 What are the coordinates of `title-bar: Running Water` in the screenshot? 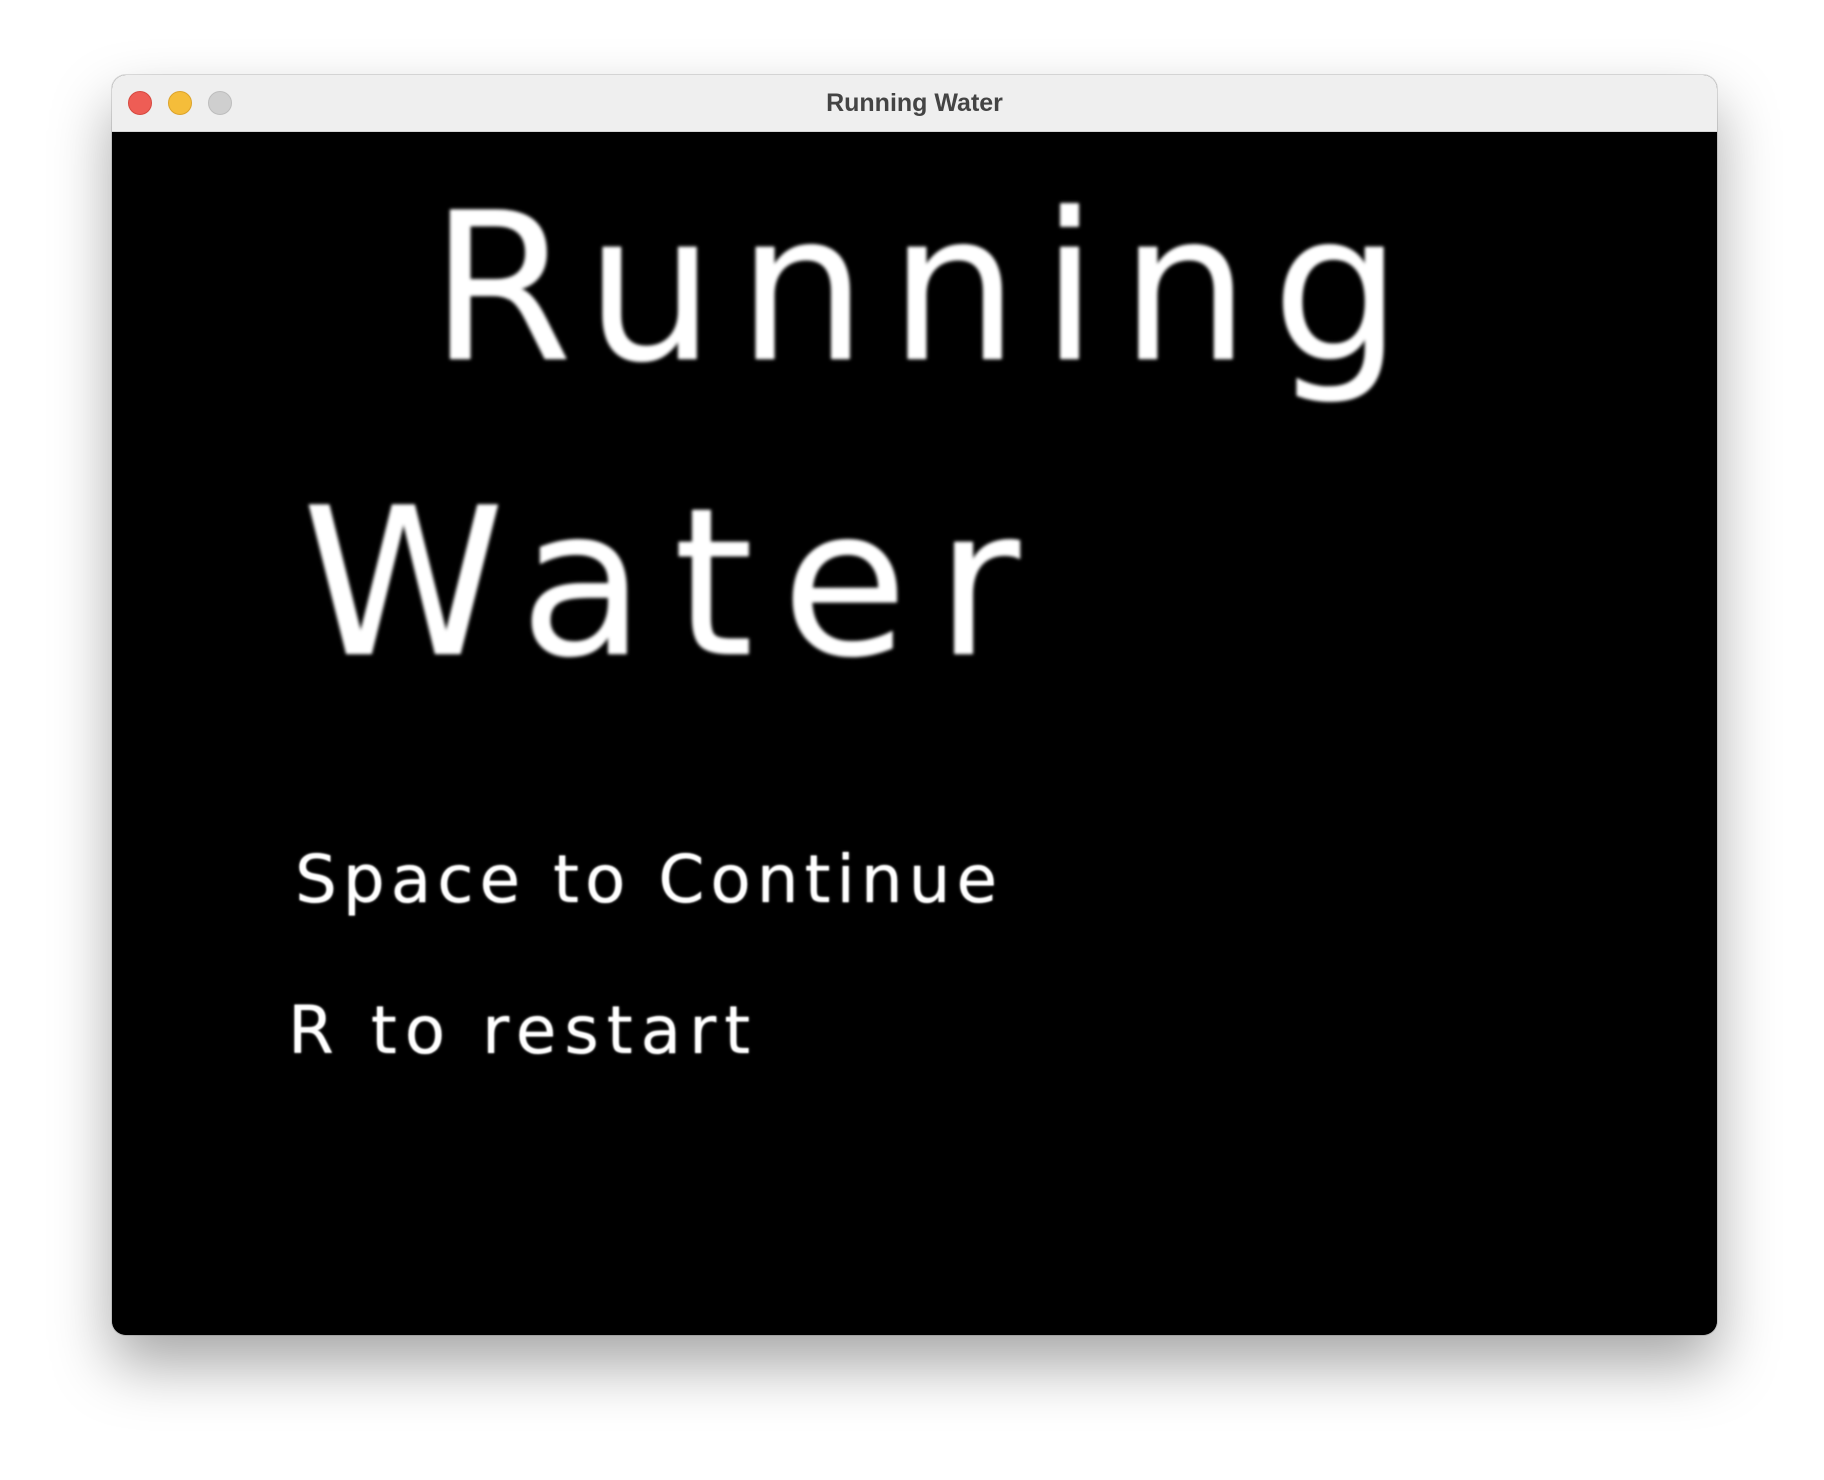 It's located at (914, 103).